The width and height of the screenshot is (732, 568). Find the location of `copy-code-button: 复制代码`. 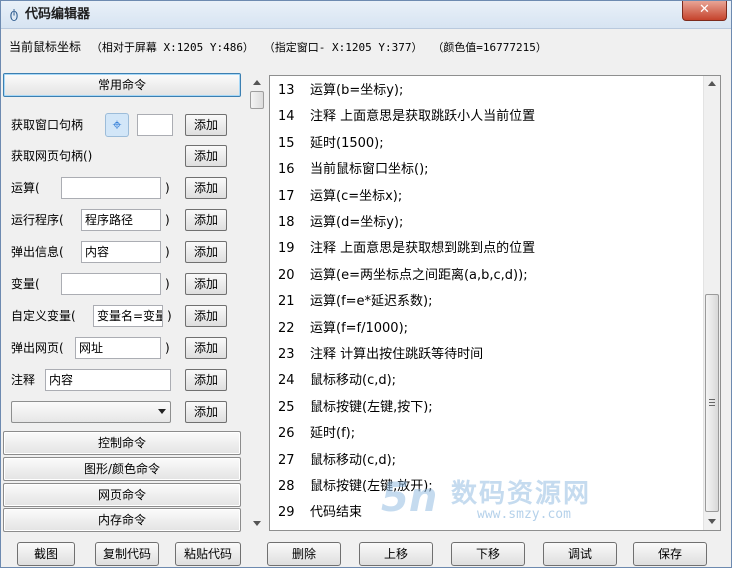

copy-code-button: 复制代码 is located at coordinates (127, 554).